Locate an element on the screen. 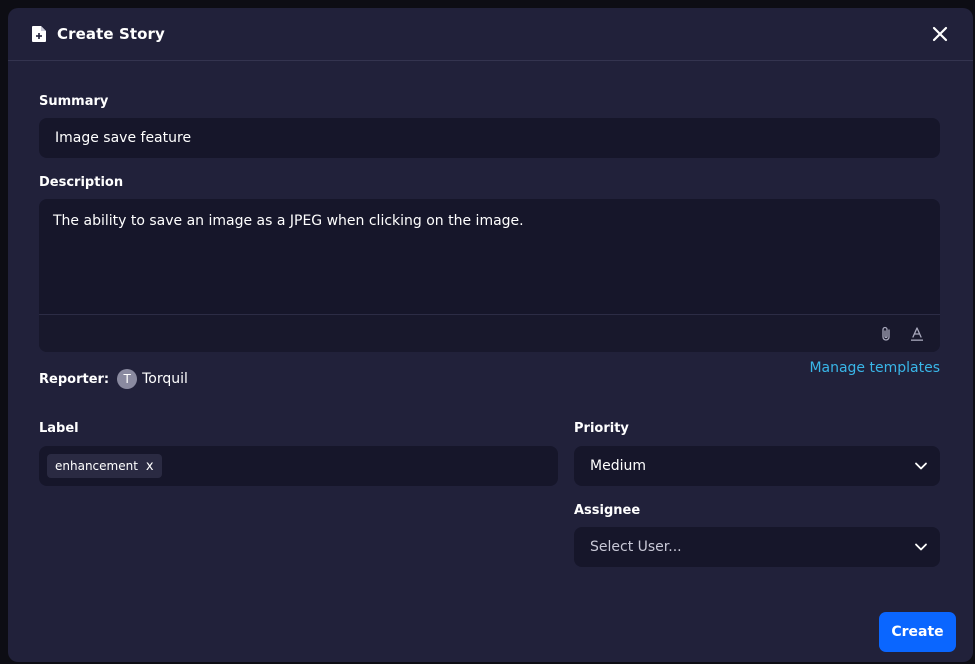  summary-input: Image save feature is located at coordinates (489, 138).